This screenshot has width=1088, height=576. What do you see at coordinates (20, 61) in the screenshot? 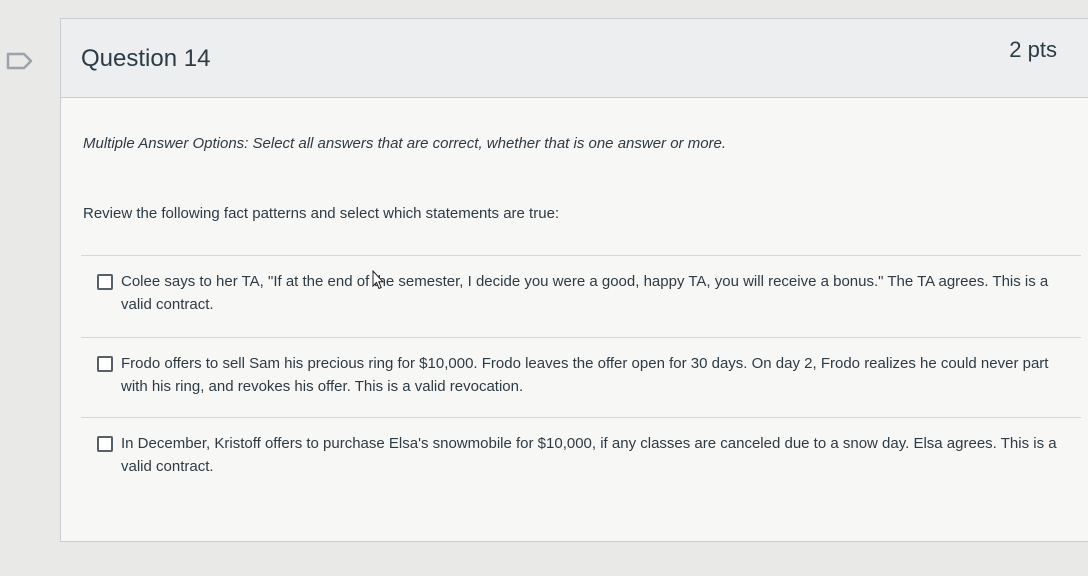
I see `bookmark-icon` at bounding box center [20, 61].